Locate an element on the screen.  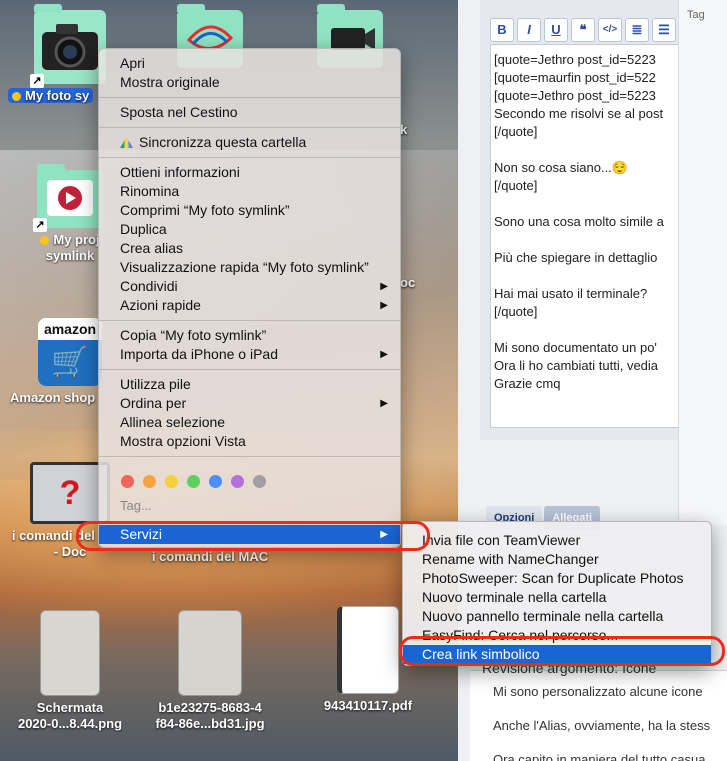
folder-icon: ↗ is located at coordinates (68, 46).